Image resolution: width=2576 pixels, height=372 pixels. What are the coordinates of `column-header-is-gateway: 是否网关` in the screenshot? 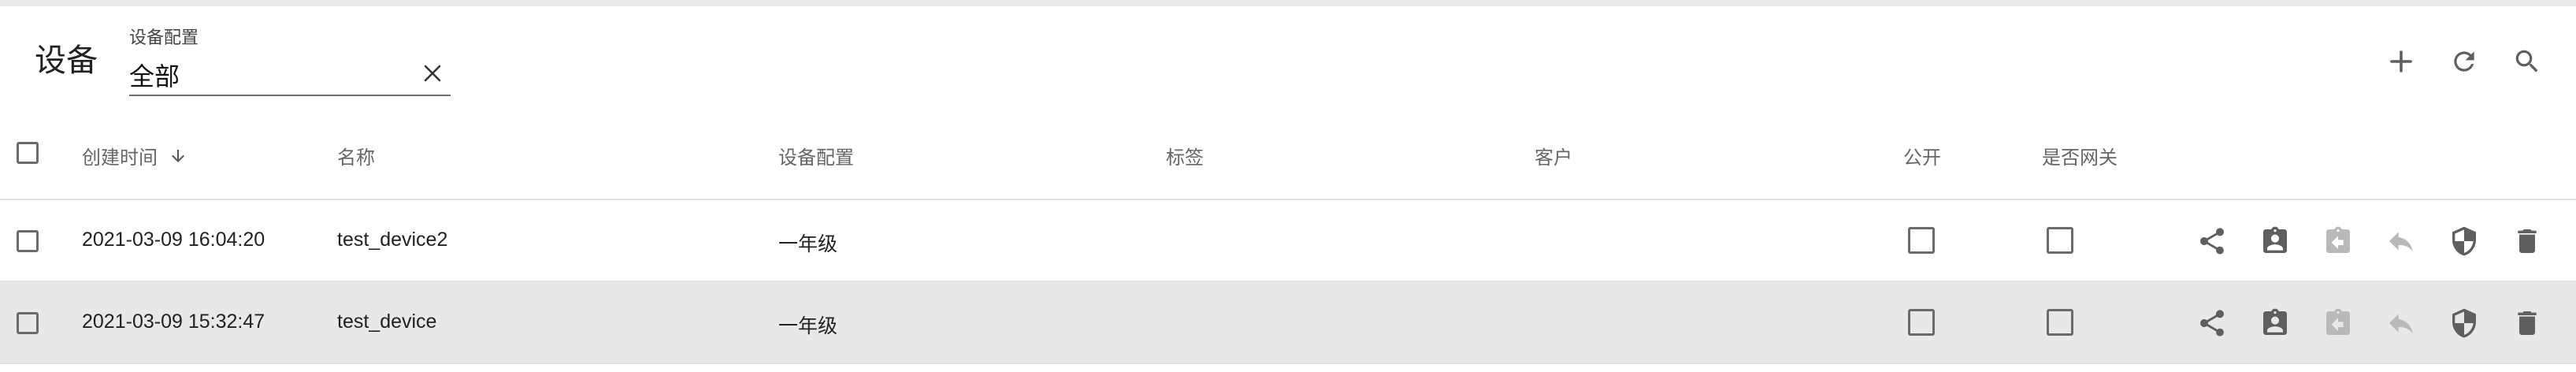 It's located at (2080, 155).